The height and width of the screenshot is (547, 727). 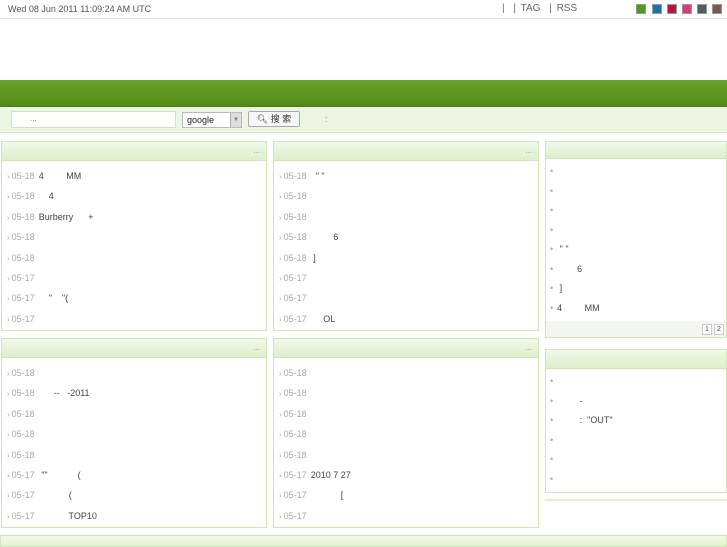 I want to click on list-item: › 05-17 "" (, so click(x=134, y=475).